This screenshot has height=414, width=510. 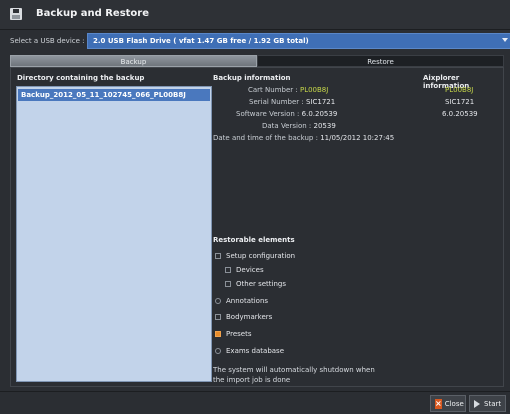 I want to click on tab-bar: Backup Restore, so click(x=257, y=61).